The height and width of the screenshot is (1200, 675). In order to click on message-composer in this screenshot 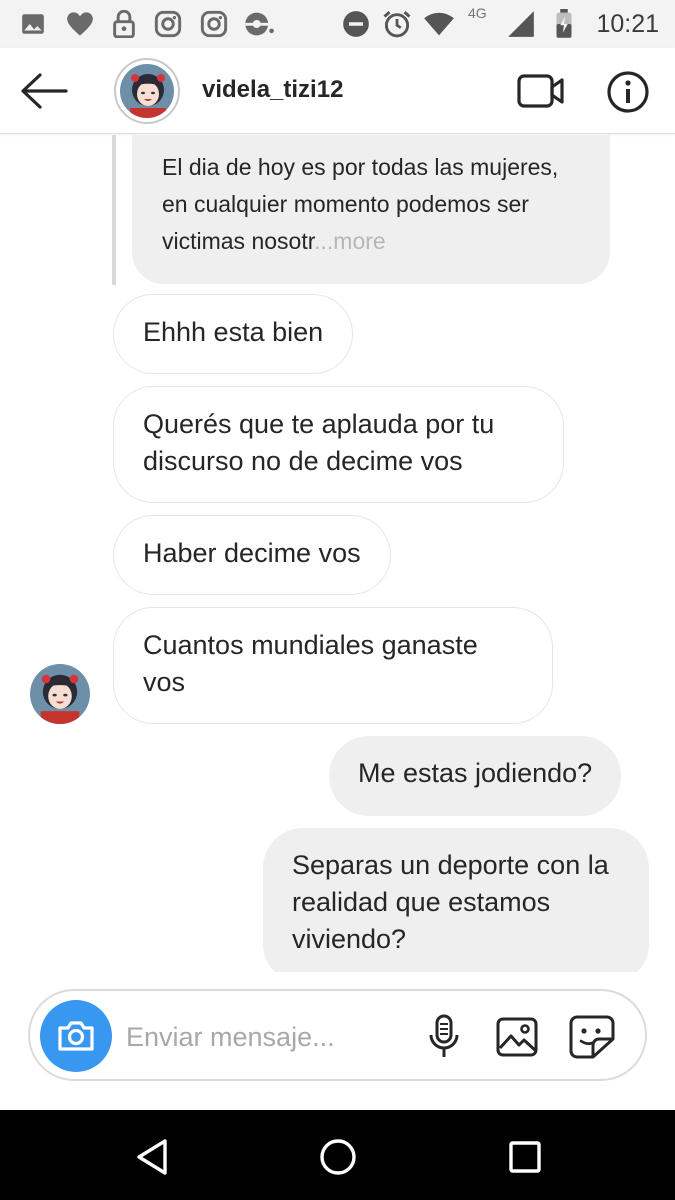, I will do `click(337, 1035)`.